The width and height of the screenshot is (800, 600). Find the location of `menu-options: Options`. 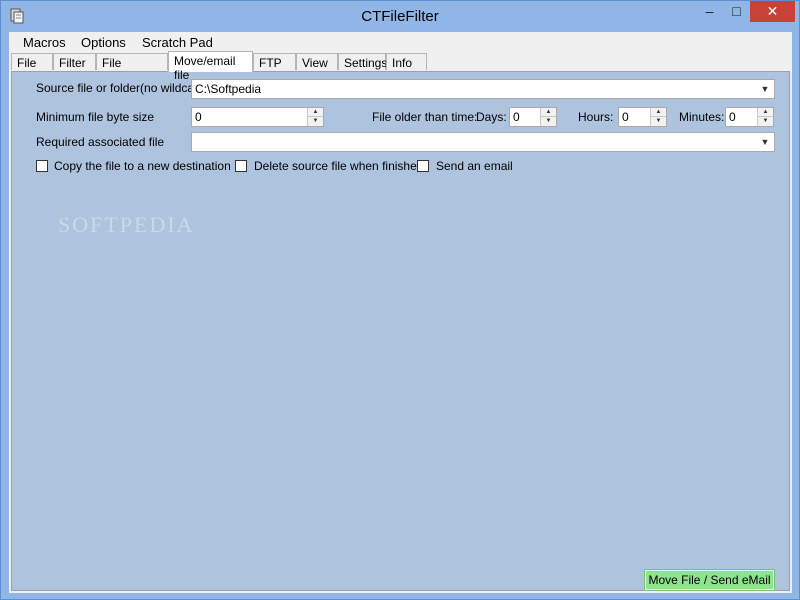

menu-options: Options is located at coordinates (103, 42).